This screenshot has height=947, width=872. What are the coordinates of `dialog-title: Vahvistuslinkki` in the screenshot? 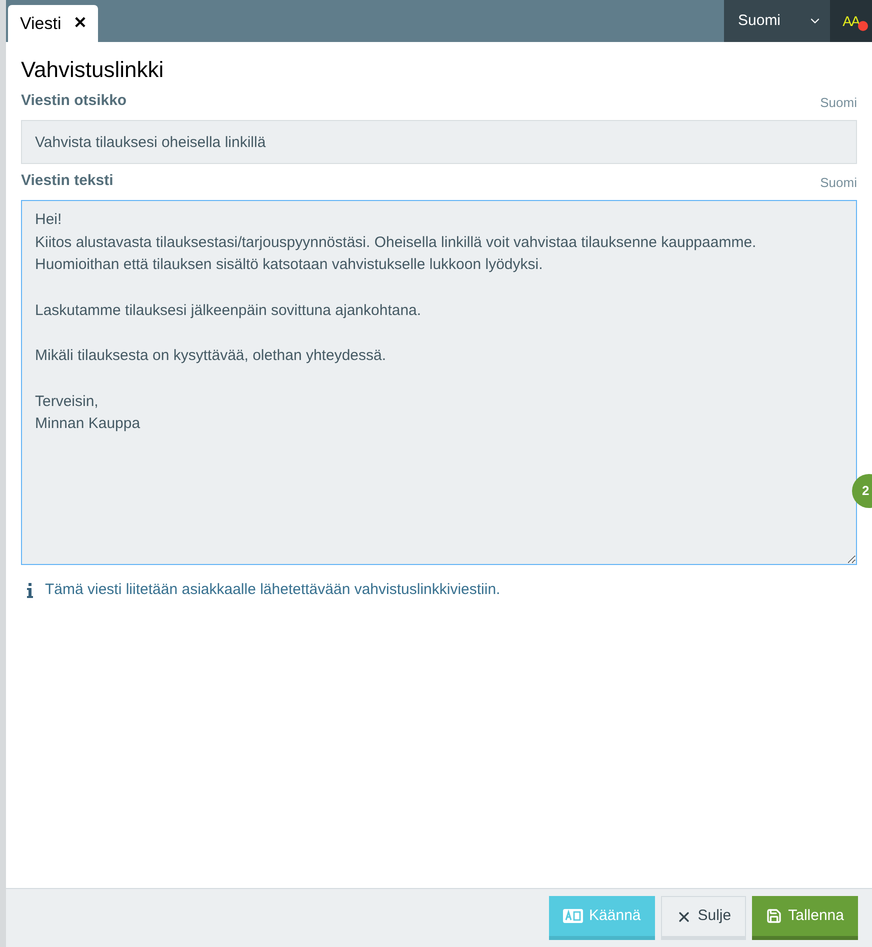 It's located at (93, 70).